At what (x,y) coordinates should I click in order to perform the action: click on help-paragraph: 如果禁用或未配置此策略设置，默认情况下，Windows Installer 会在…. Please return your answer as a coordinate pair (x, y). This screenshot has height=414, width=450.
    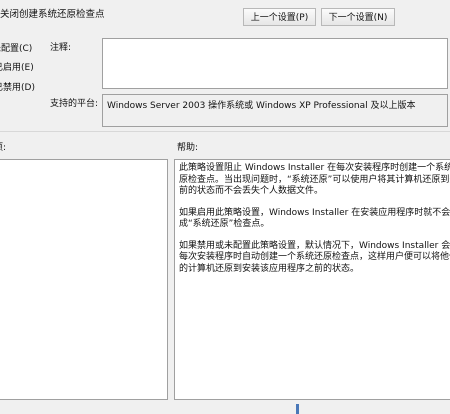
    Looking at the image, I should click on (314, 257).